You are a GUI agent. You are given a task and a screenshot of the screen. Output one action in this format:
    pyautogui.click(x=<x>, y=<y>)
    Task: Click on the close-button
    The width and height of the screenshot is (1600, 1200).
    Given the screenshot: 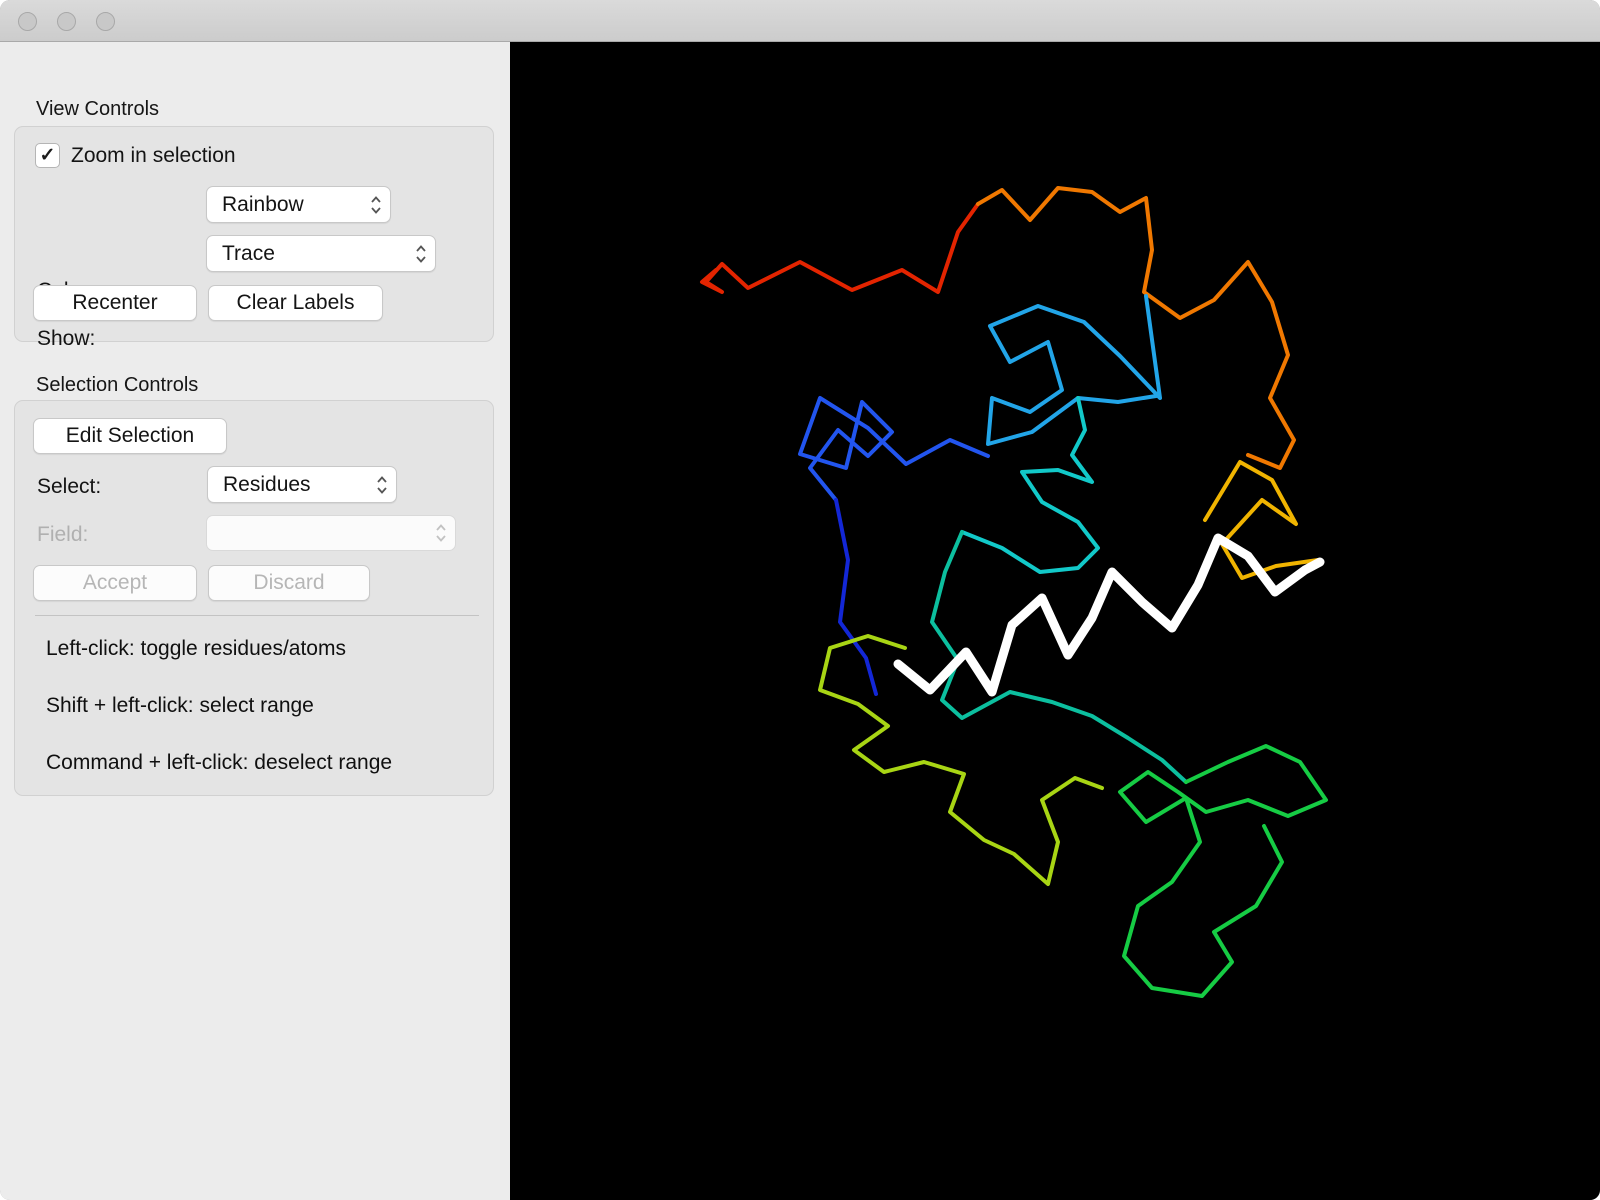 What is the action you would take?
    pyautogui.click(x=27, y=21)
    